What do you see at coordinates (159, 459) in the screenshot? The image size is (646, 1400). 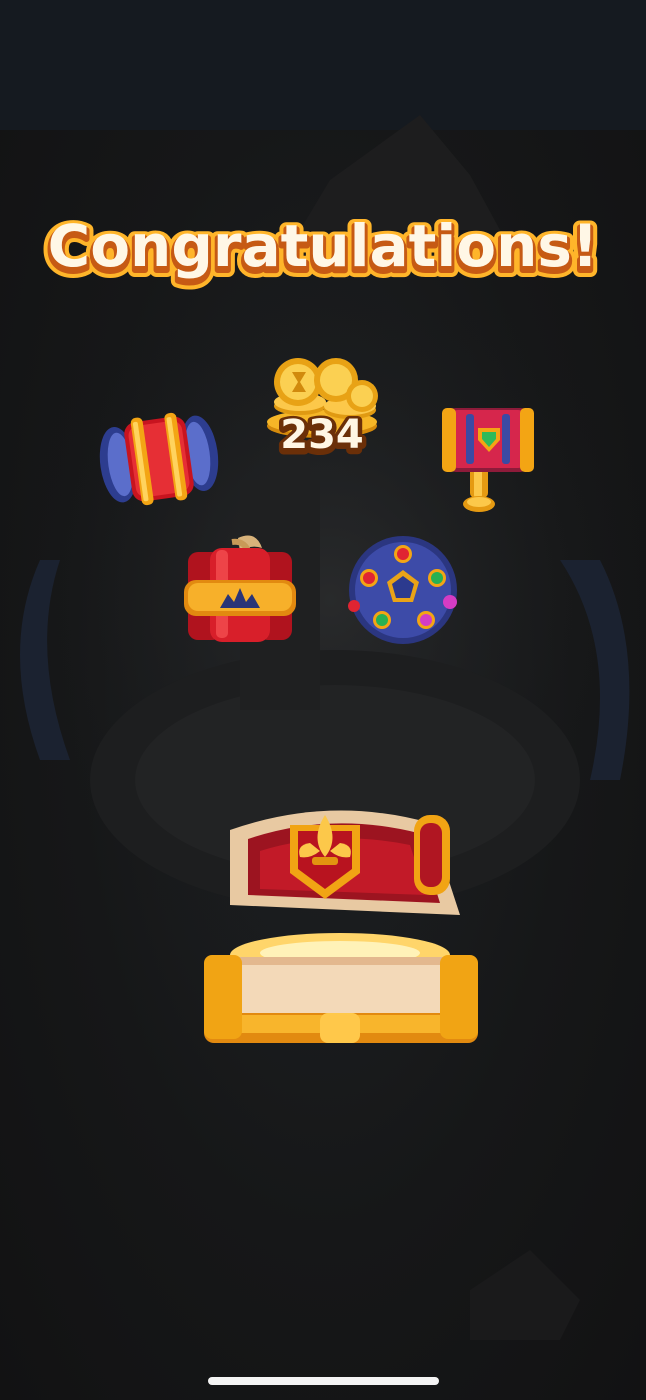 I see `rocket-booster-icon` at bounding box center [159, 459].